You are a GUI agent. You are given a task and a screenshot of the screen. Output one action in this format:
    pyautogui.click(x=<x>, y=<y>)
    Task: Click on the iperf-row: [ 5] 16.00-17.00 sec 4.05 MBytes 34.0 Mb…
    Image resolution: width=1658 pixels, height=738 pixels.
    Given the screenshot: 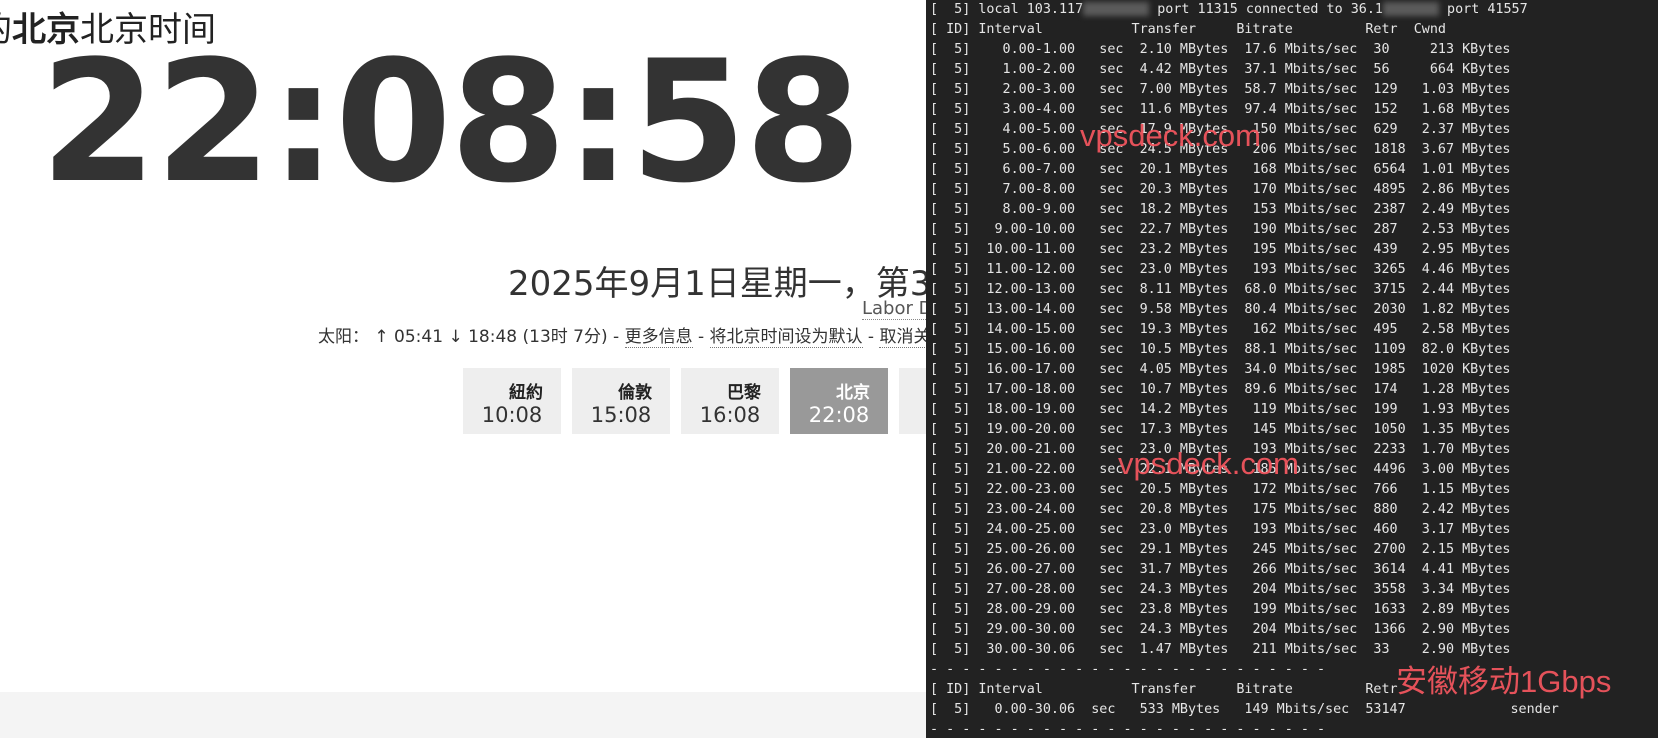 What is the action you would take?
    pyautogui.click(x=1220, y=369)
    